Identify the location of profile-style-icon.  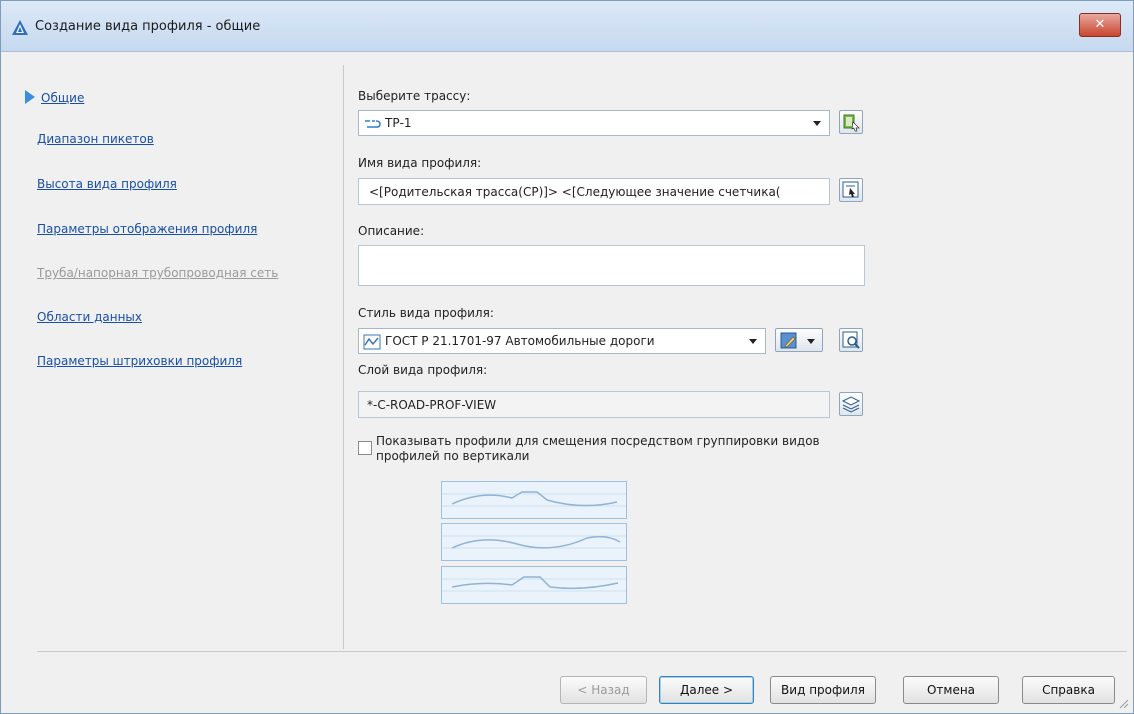
(372, 342).